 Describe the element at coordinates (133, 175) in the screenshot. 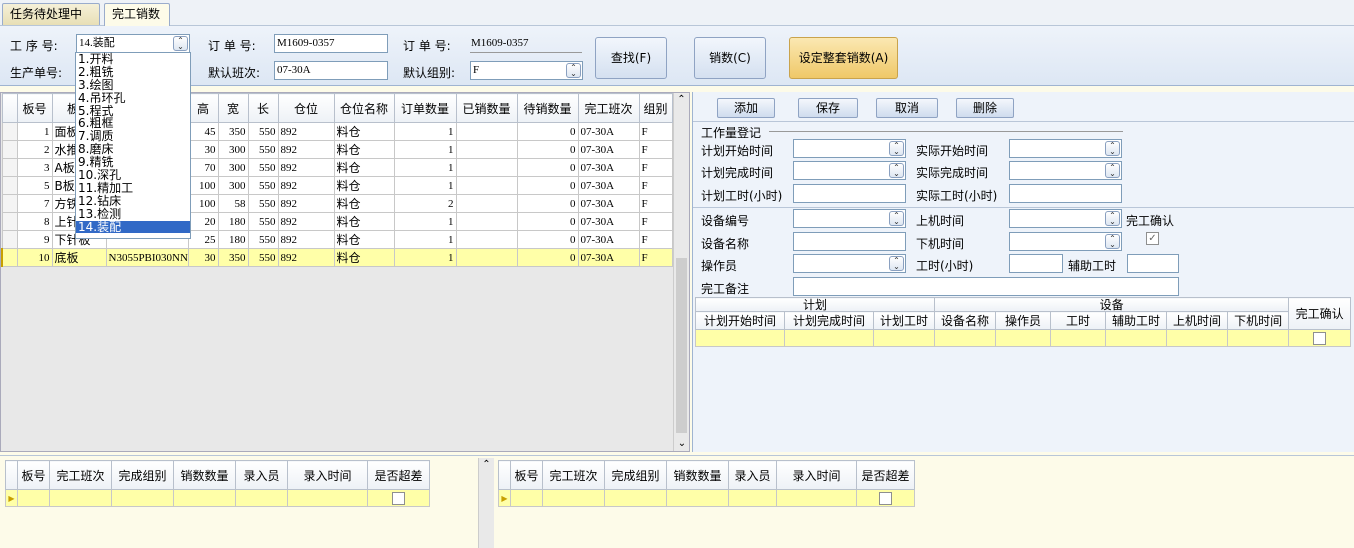

I see `dropdown-option: 10.深孔` at that location.